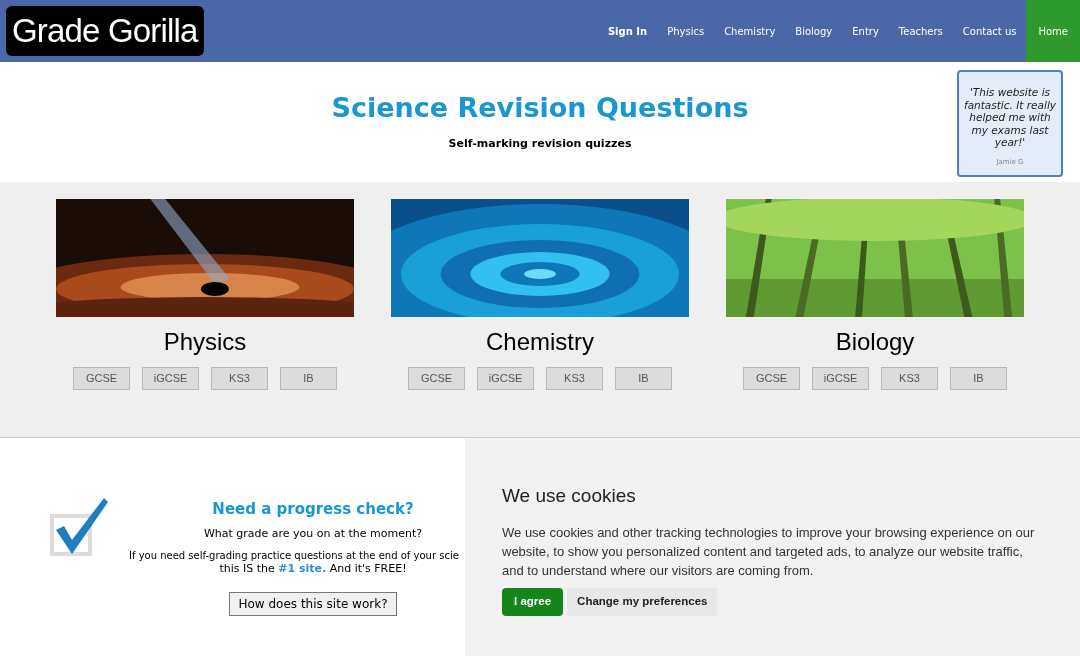 This screenshot has height=657, width=1080. What do you see at coordinates (1010, 117) in the screenshot?
I see `testimonial-quote: 'This website is fantastic. It really helped me with my exams last year!'` at bounding box center [1010, 117].